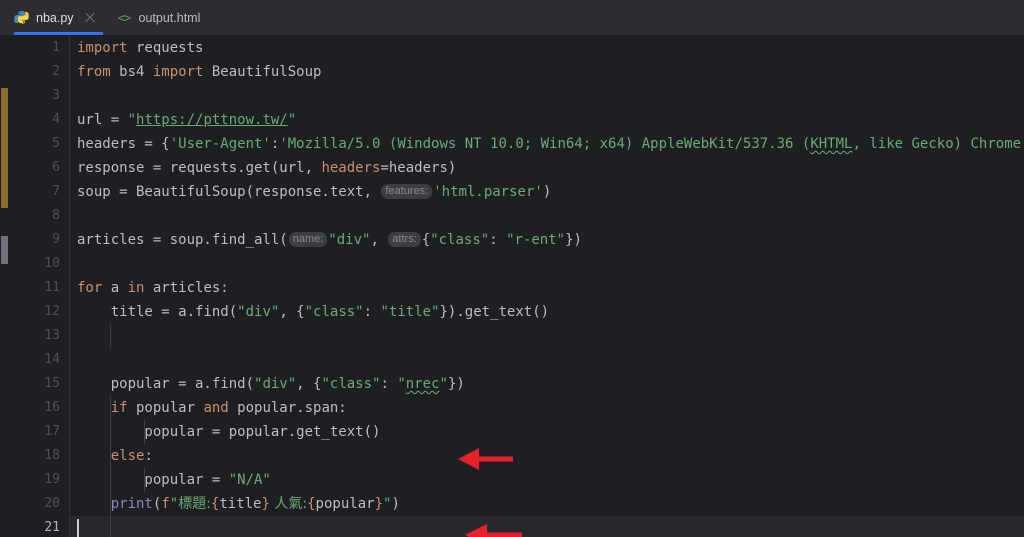 This screenshot has width=1024, height=537. Describe the element at coordinates (401, 384) in the screenshot. I see `token-quote: "` at that location.